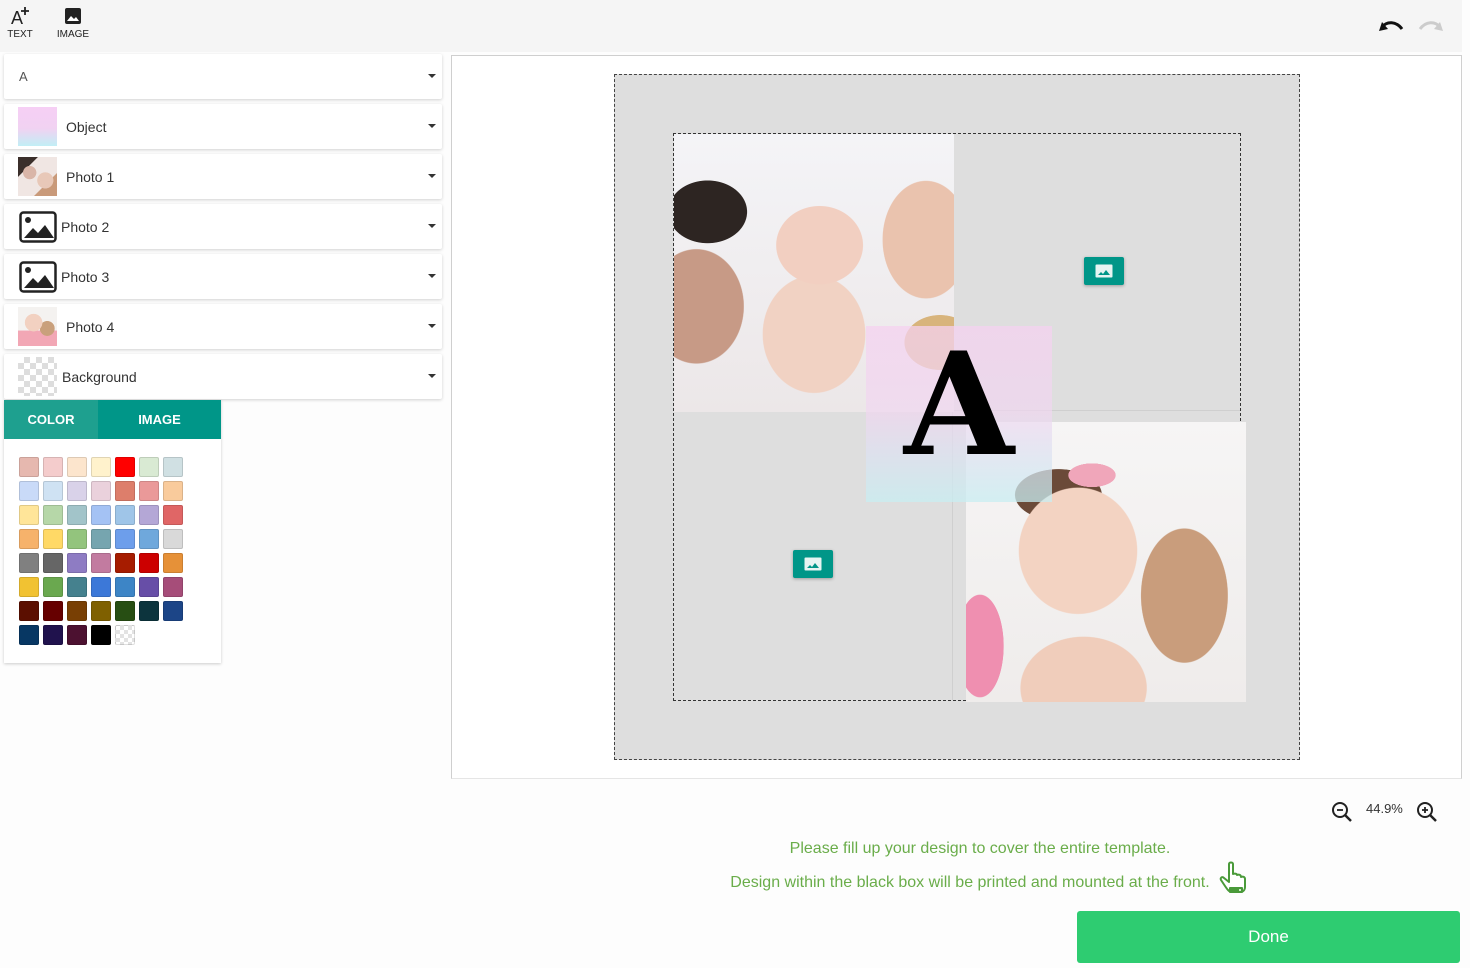 The height and width of the screenshot is (968, 1470). I want to click on add-image-tool: IMAGE, so click(73, 22).